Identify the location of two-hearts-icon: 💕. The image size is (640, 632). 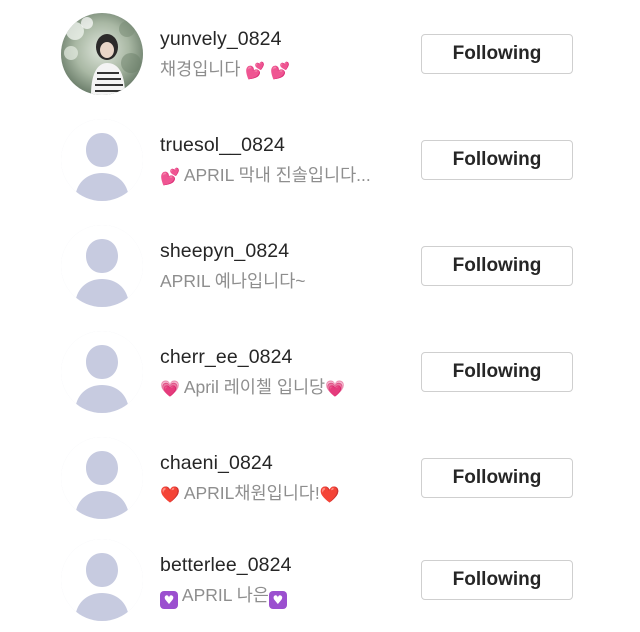
(170, 176).